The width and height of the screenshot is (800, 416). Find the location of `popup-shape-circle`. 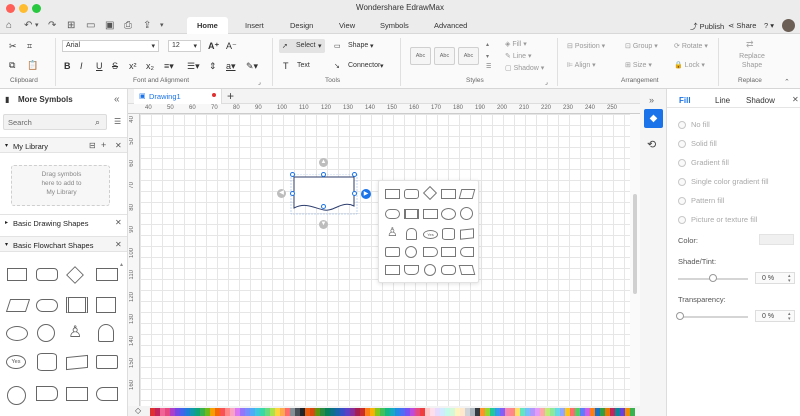

popup-shape-circle is located at coordinates (466, 213).